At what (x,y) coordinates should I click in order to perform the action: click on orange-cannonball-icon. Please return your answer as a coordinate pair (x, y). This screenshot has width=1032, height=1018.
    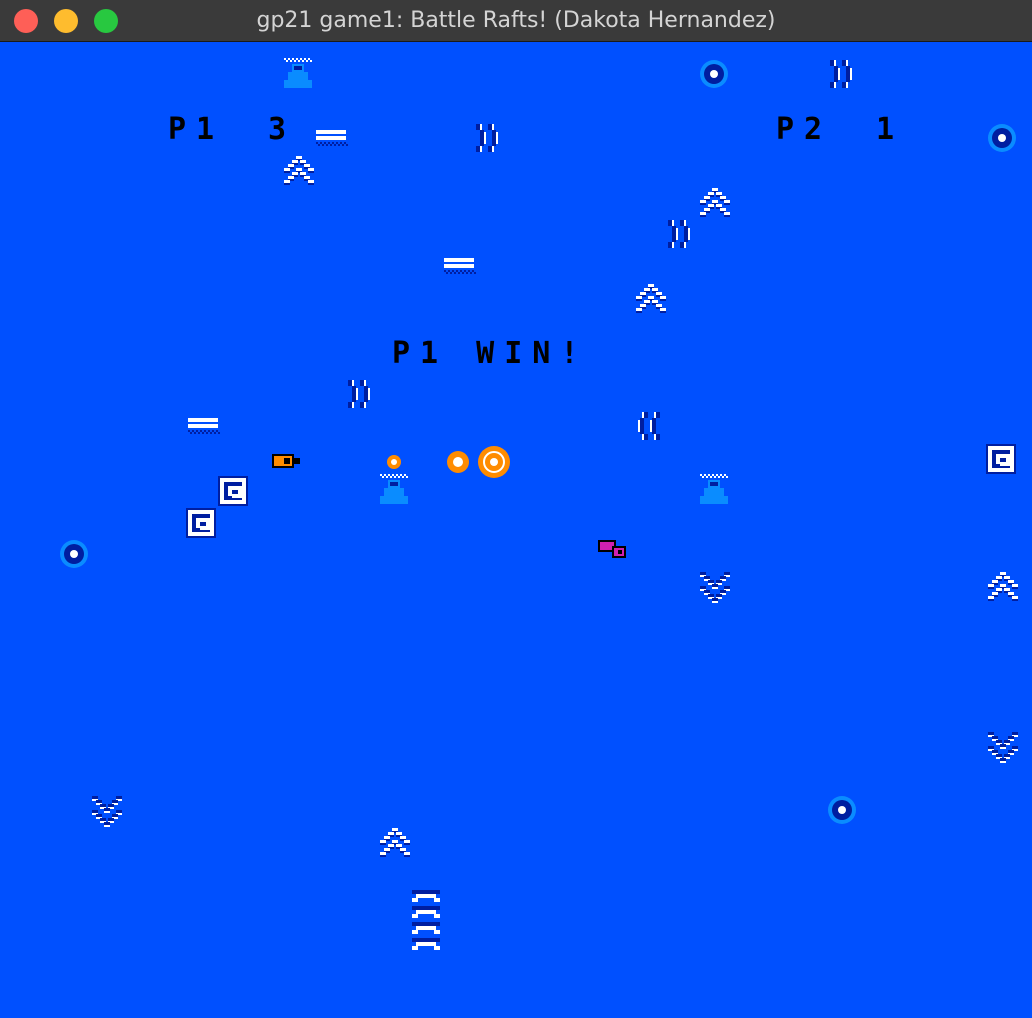
    Looking at the image, I should click on (458, 462).